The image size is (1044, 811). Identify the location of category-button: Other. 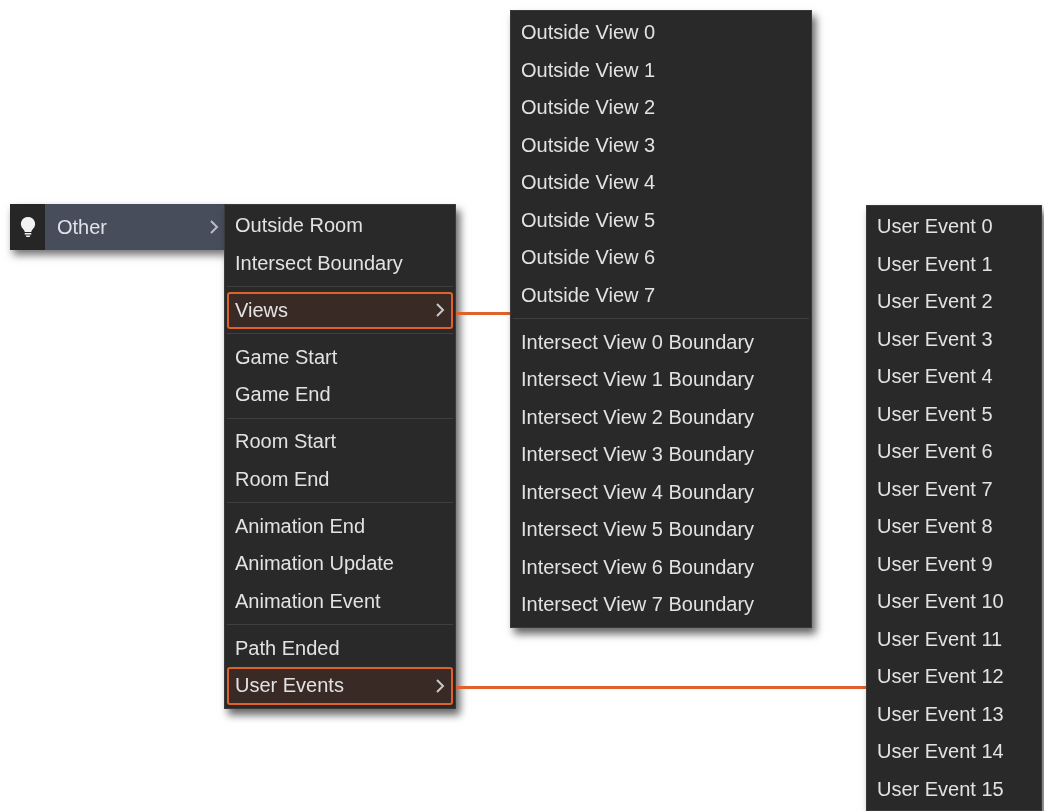
(117, 227).